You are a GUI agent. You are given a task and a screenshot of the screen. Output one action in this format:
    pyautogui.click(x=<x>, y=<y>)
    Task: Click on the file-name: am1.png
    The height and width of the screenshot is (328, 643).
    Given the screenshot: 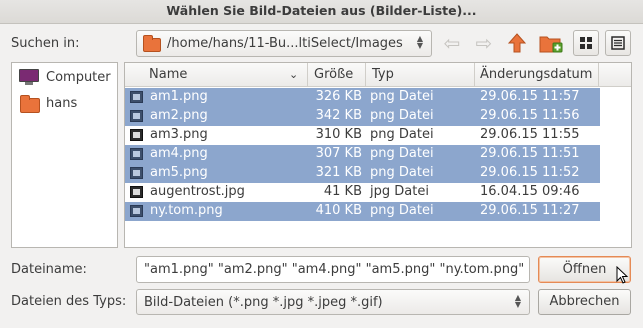 What is the action you would take?
    pyautogui.click(x=179, y=96)
    